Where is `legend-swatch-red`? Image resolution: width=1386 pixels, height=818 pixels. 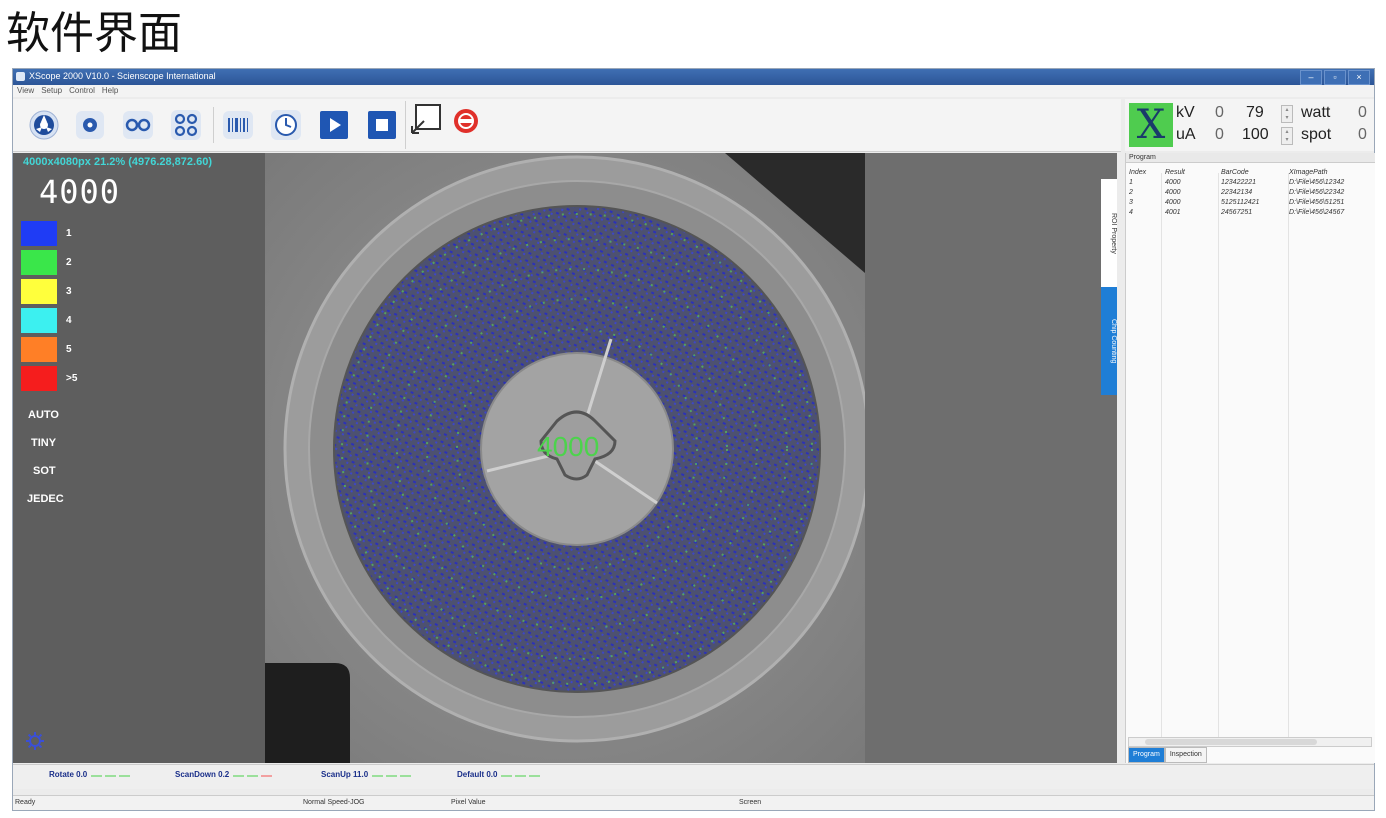
legend-swatch-red is located at coordinates (39, 378).